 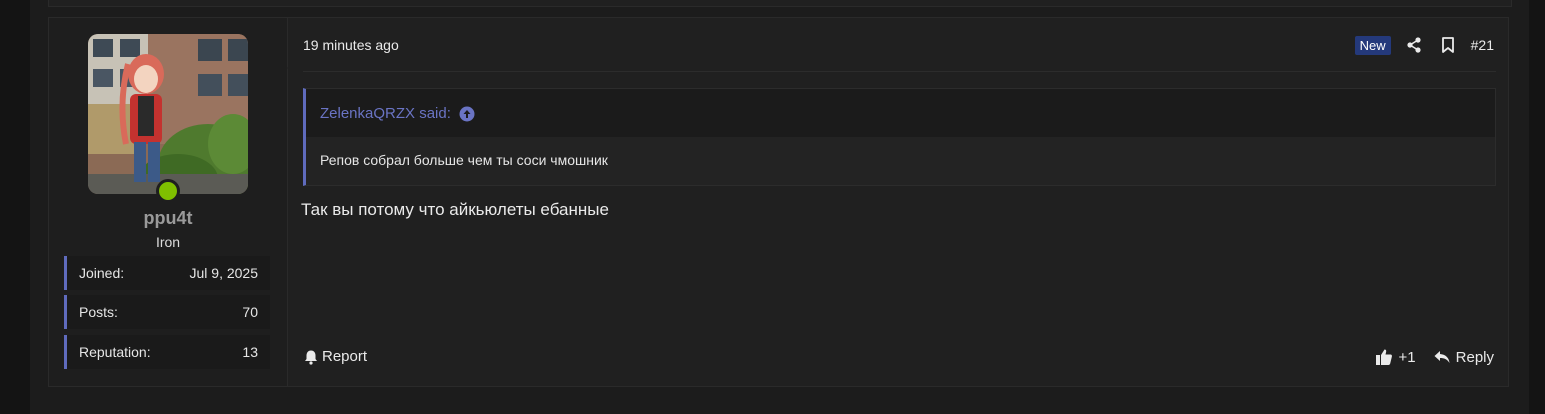 I want to click on username: ppu4t, so click(x=168, y=218).